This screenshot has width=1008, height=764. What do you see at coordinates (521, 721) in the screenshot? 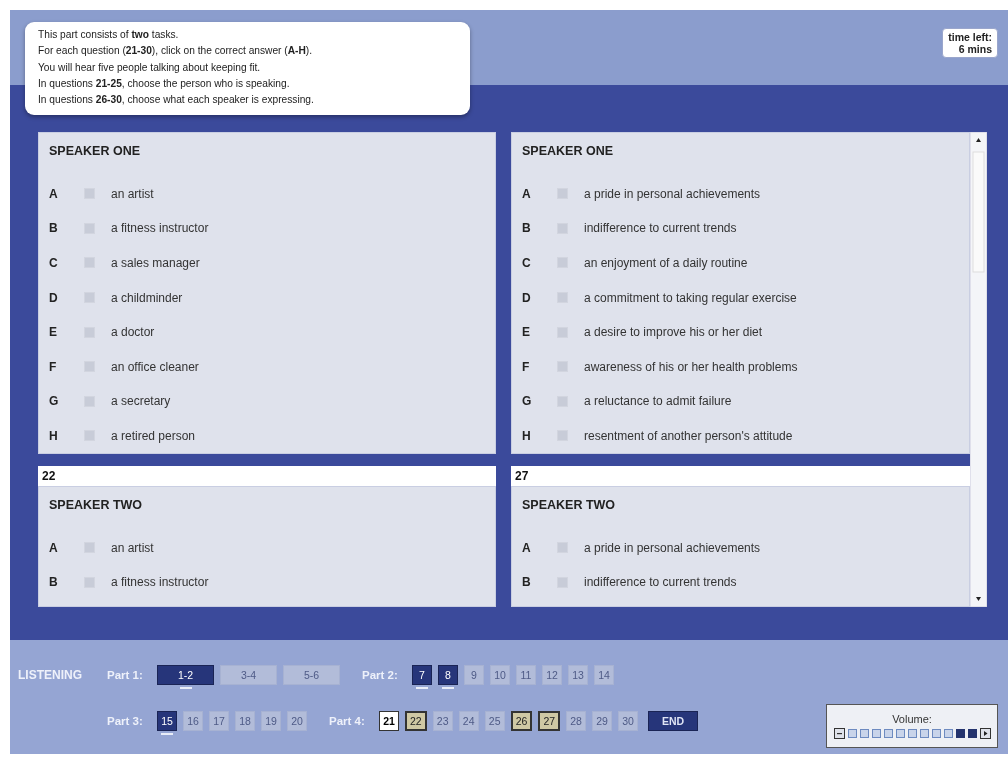
I see `question-button: 26` at bounding box center [521, 721].